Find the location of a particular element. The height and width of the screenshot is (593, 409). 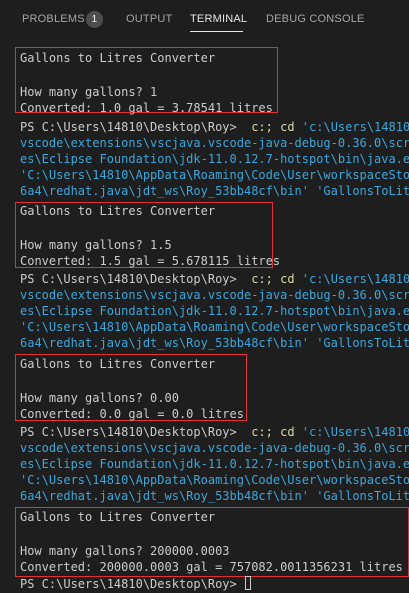

tab-debug-console: DEBUG CONSOLE is located at coordinates (315, 19).